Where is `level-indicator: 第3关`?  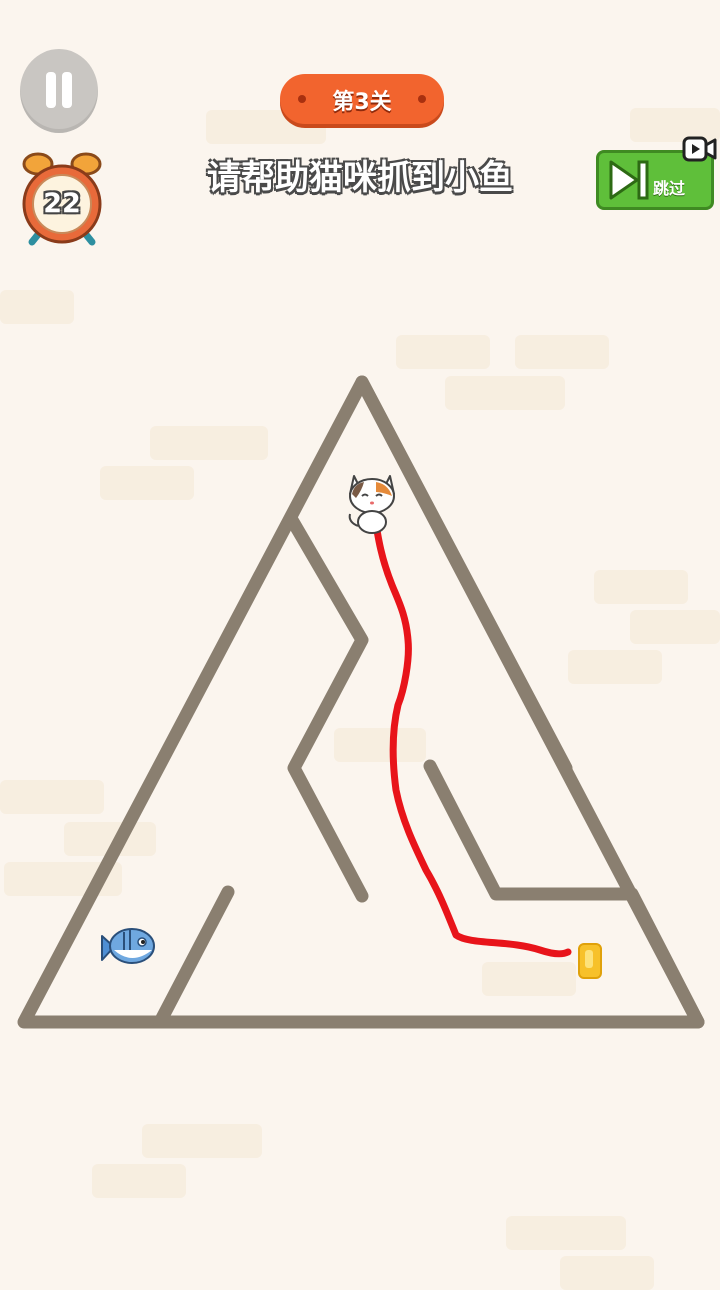 level-indicator: 第3关 is located at coordinates (362, 99).